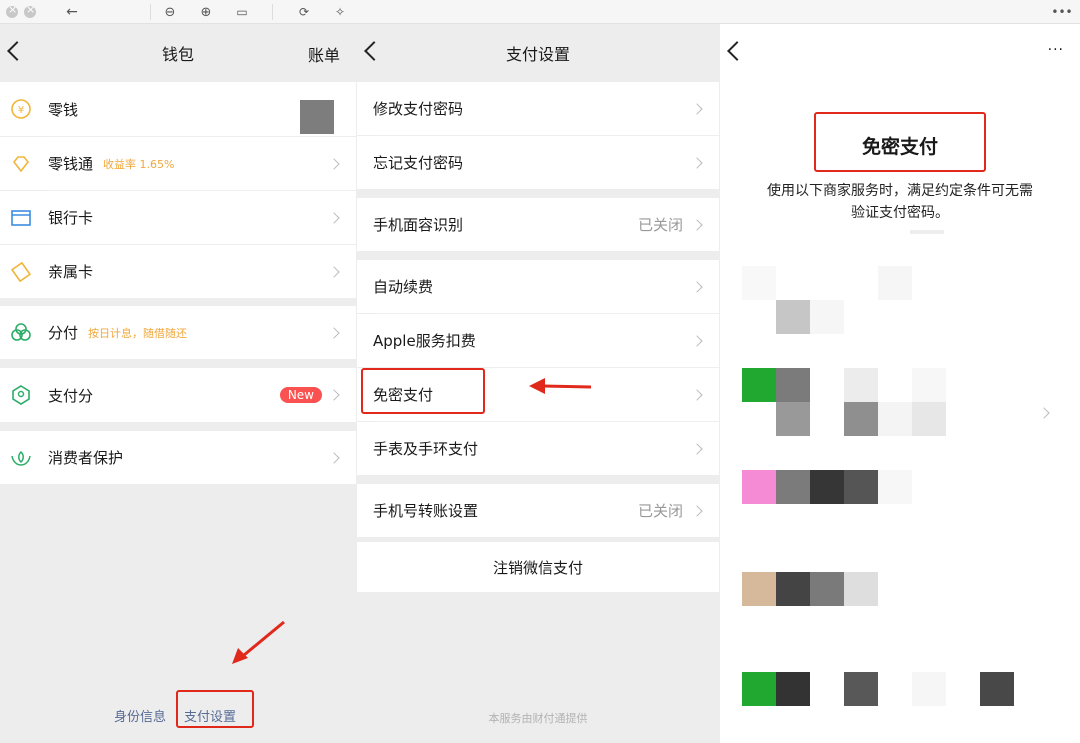  Describe the element at coordinates (538, 162) in the screenshot. I see `settings-item-forgot-password: 忘记支付密码` at that location.